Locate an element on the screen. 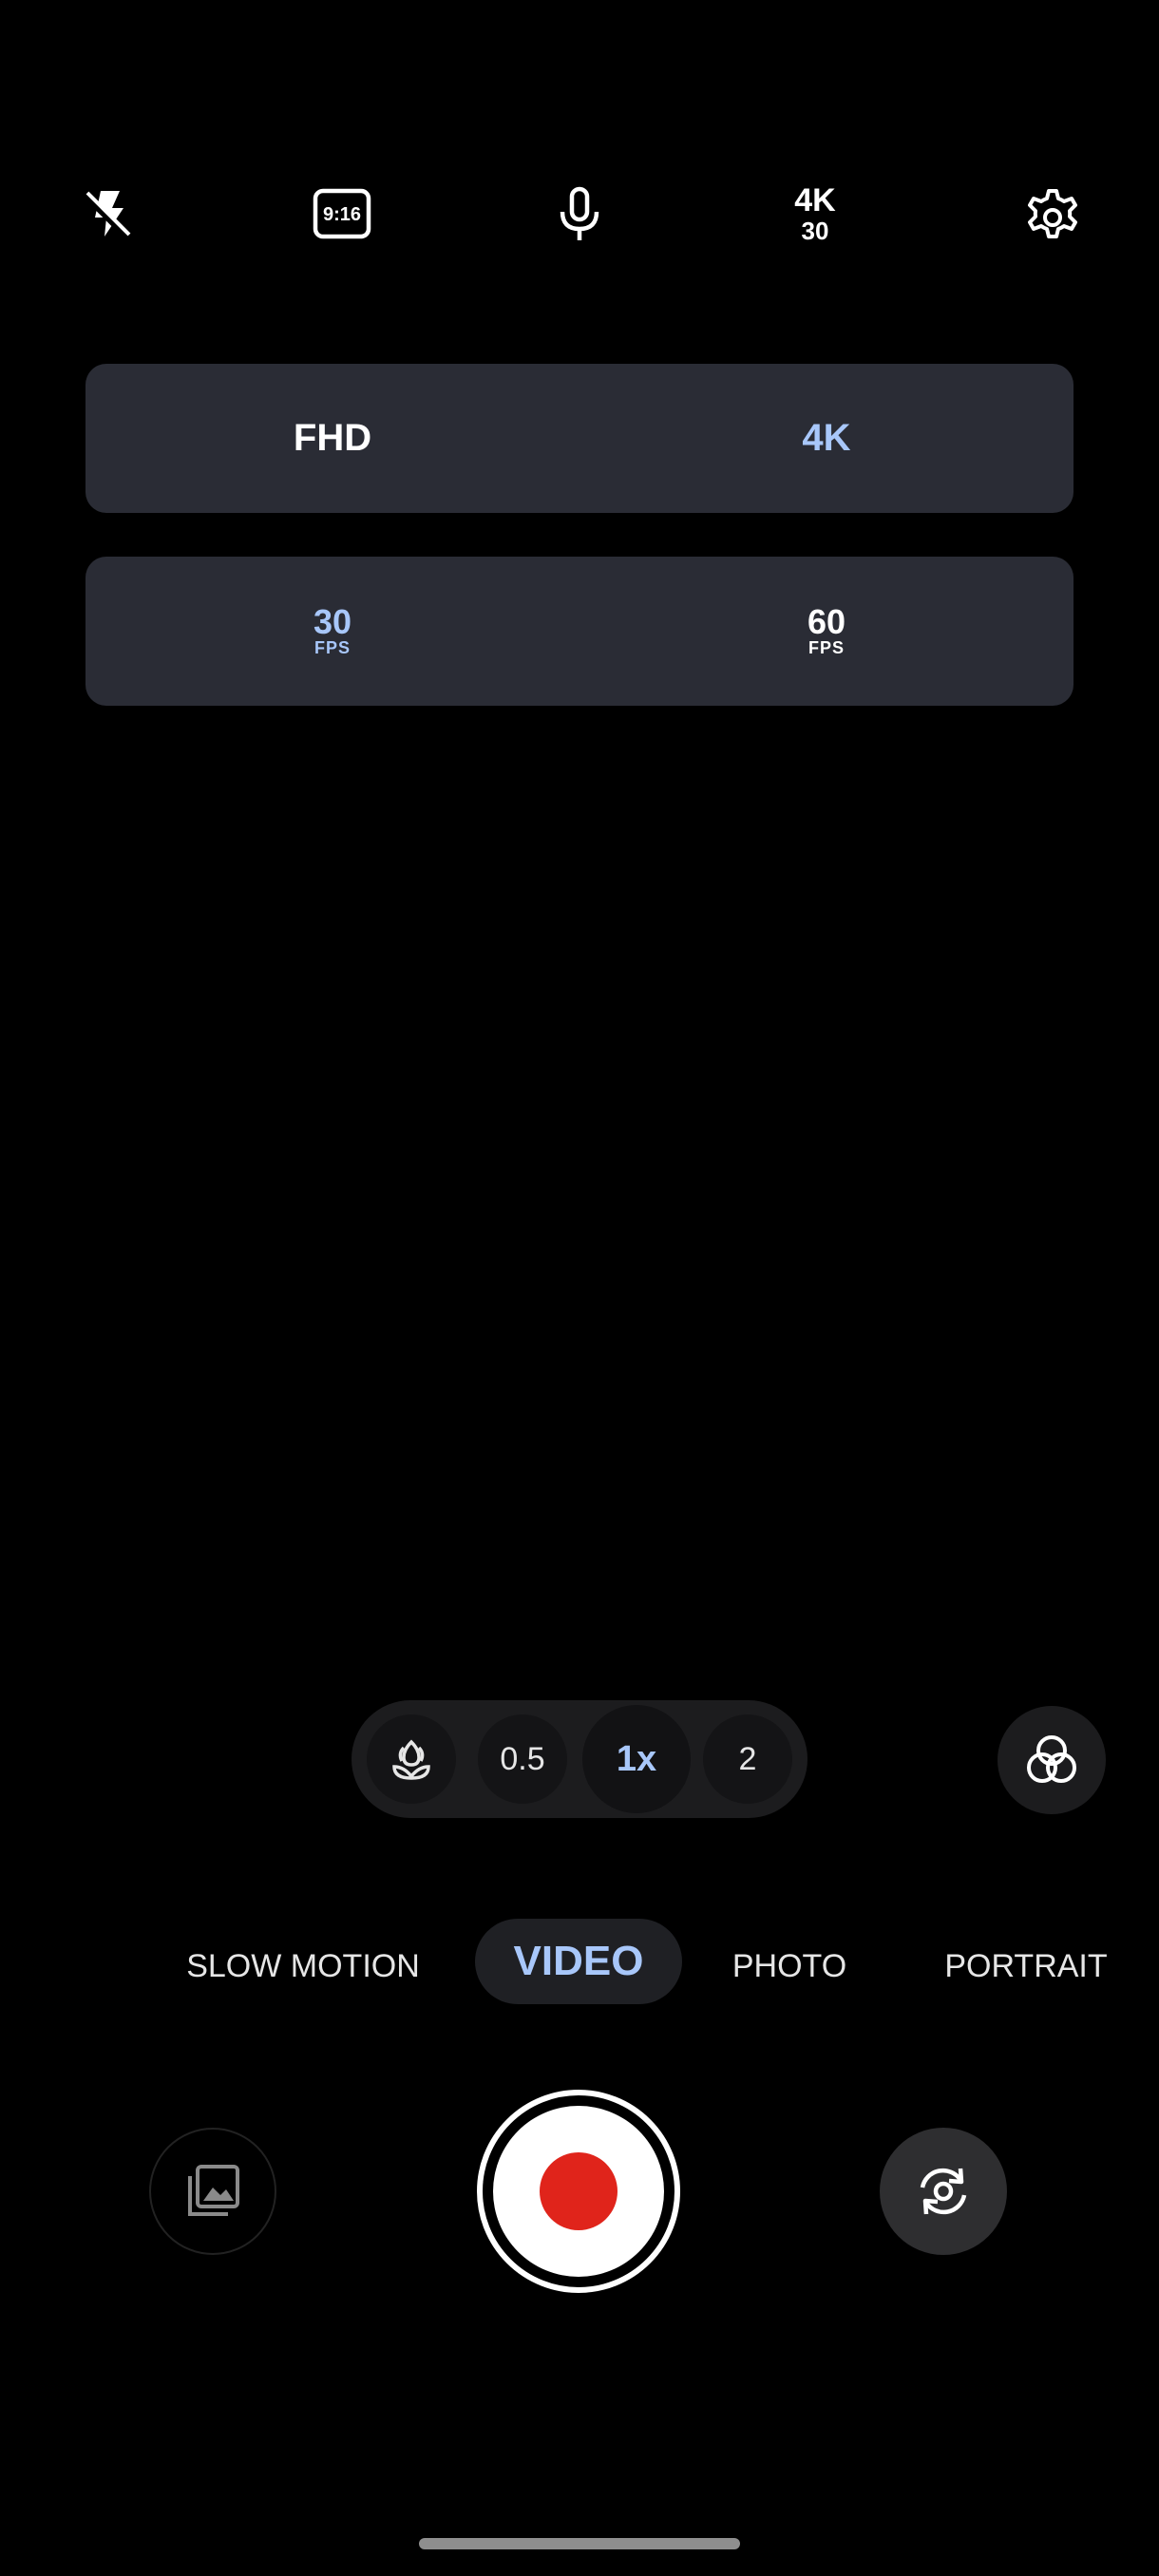  filters-icon is located at coordinates (1051, 1759).